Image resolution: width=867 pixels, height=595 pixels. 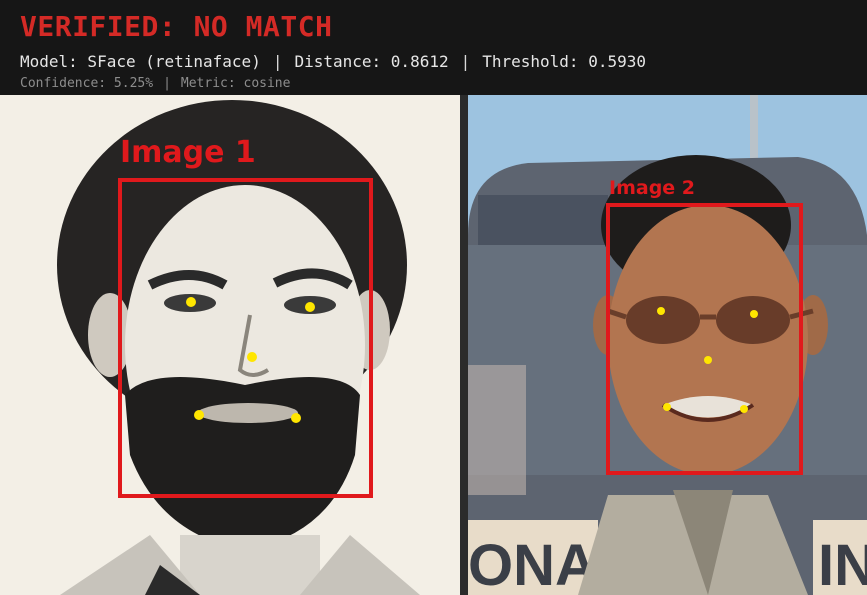 What do you see at coordinates (464, 345) in the screenshot?
I see `panel-divider` at bounding box center [464, 345].